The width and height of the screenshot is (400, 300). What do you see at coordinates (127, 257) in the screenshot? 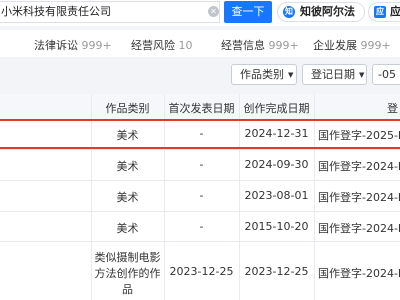
I see `cell-category-line: 类似摄制电影` at bounding box center [127, 257].